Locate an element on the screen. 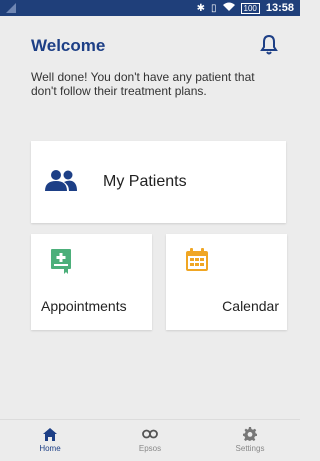 This screenshot has width=320, height=461. battery-icon: 100 is located at coordinates (250, 8).